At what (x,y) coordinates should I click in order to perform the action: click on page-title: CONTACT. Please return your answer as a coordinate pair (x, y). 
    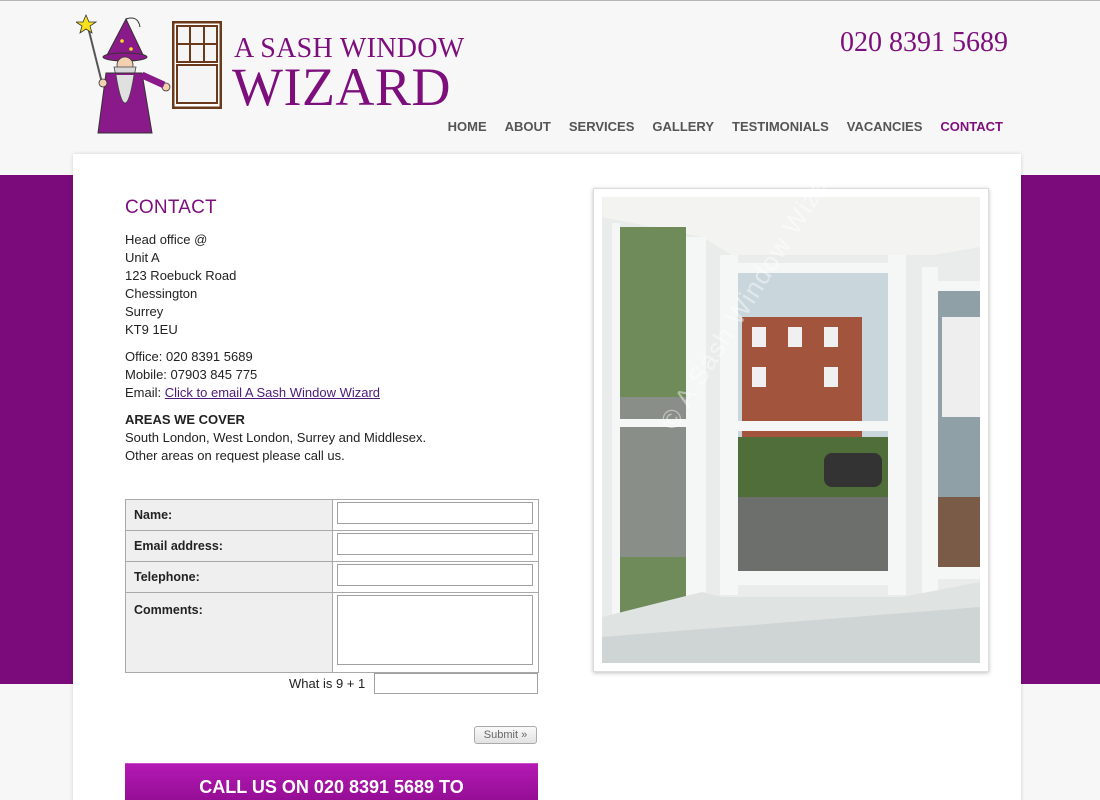
    Looking at the image, I should click on (171, 207).